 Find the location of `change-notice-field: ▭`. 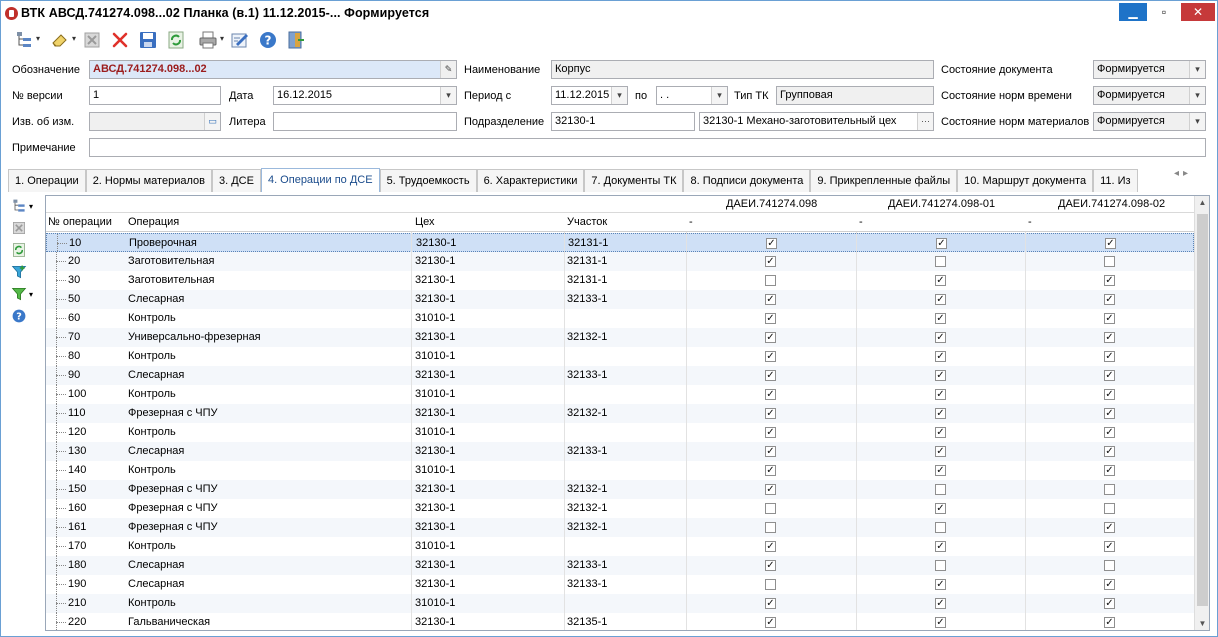

change-notice-field: ▭ is located at coordinates (155, 121).